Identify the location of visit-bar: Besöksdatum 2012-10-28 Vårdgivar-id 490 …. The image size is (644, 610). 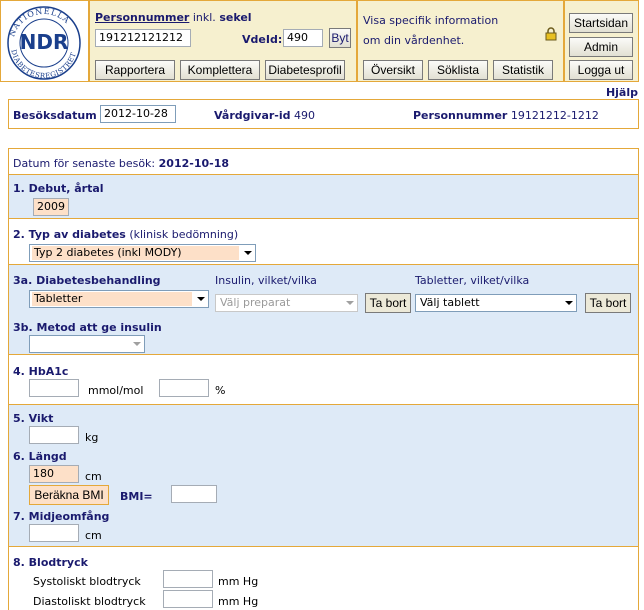
(323, 114).